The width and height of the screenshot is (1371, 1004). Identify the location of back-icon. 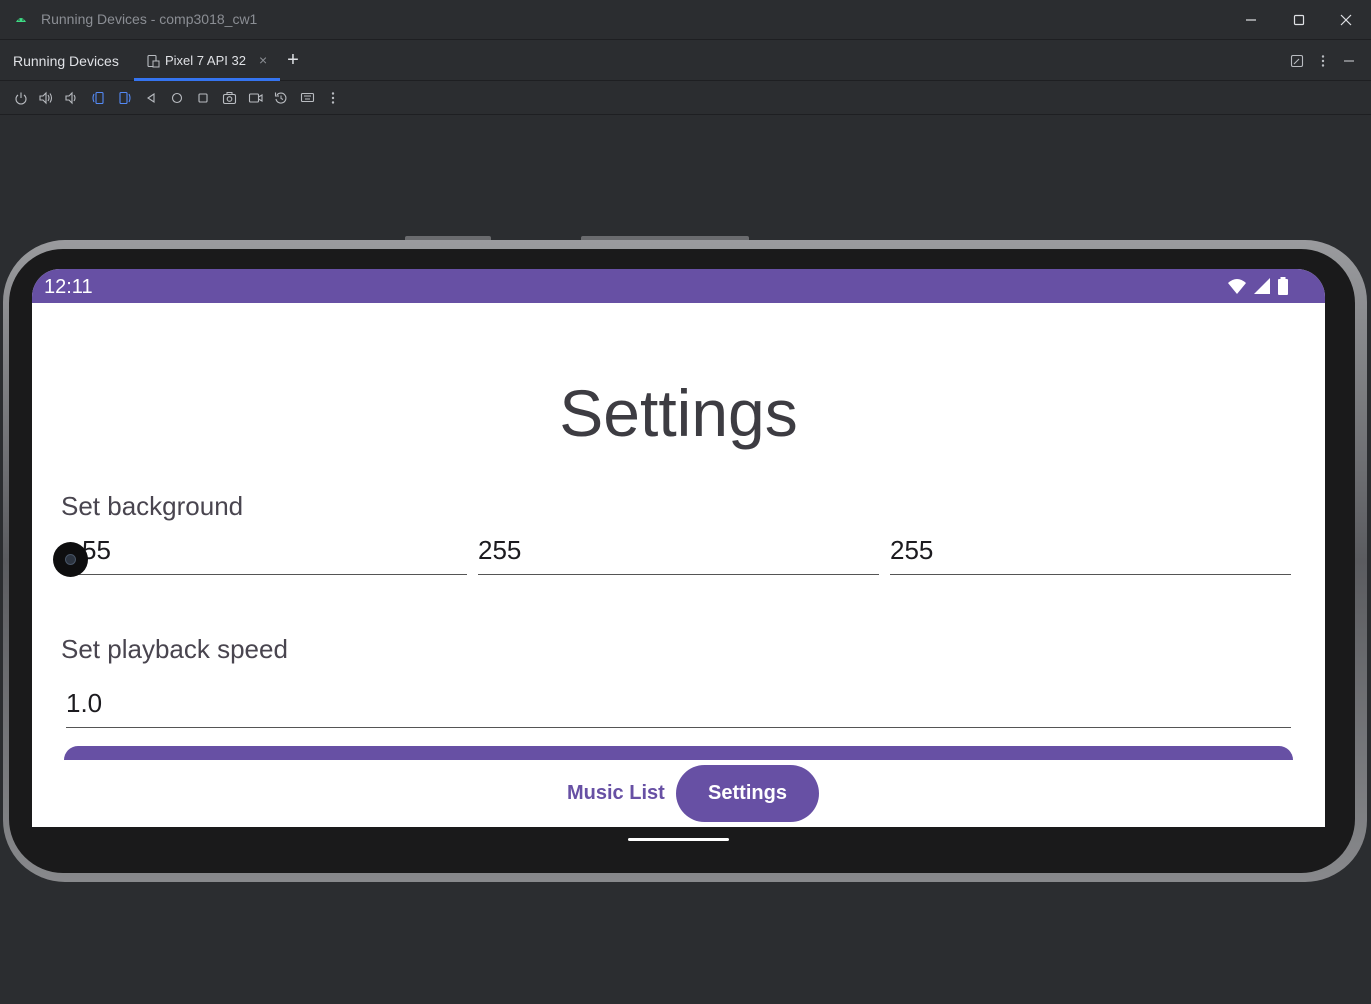
(151, 98).